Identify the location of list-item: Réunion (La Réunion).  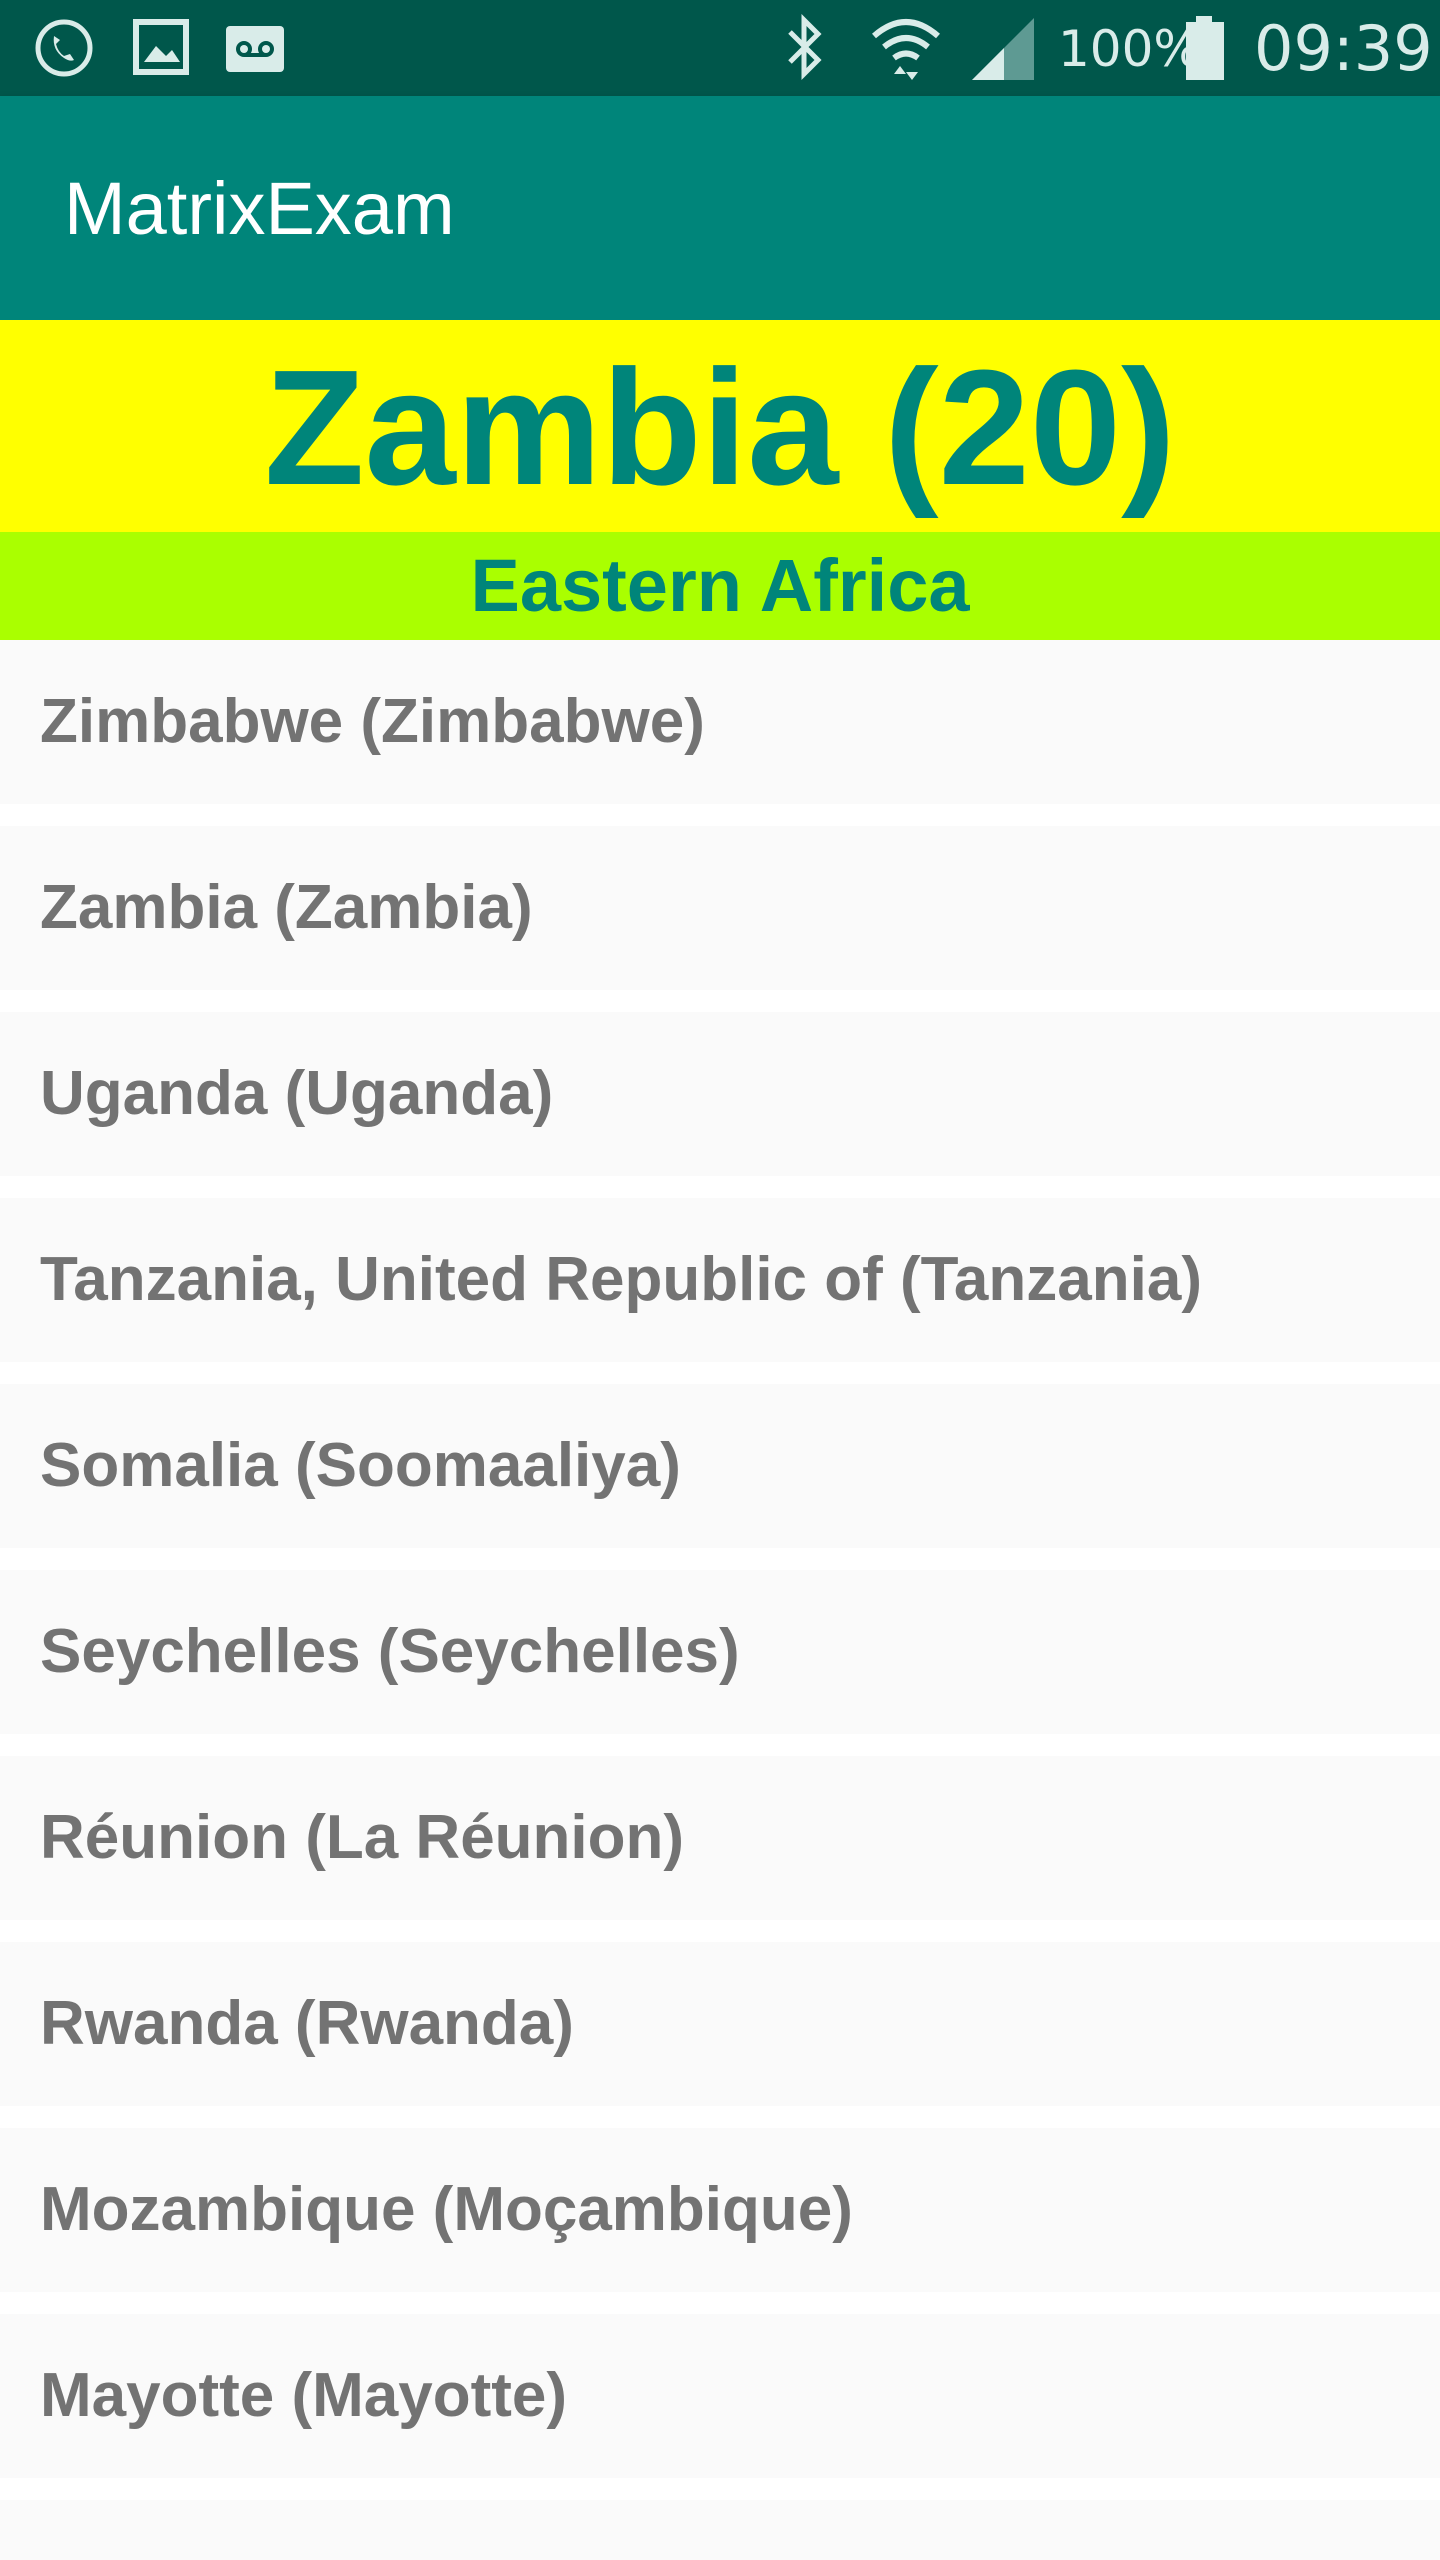
(720, 1838).